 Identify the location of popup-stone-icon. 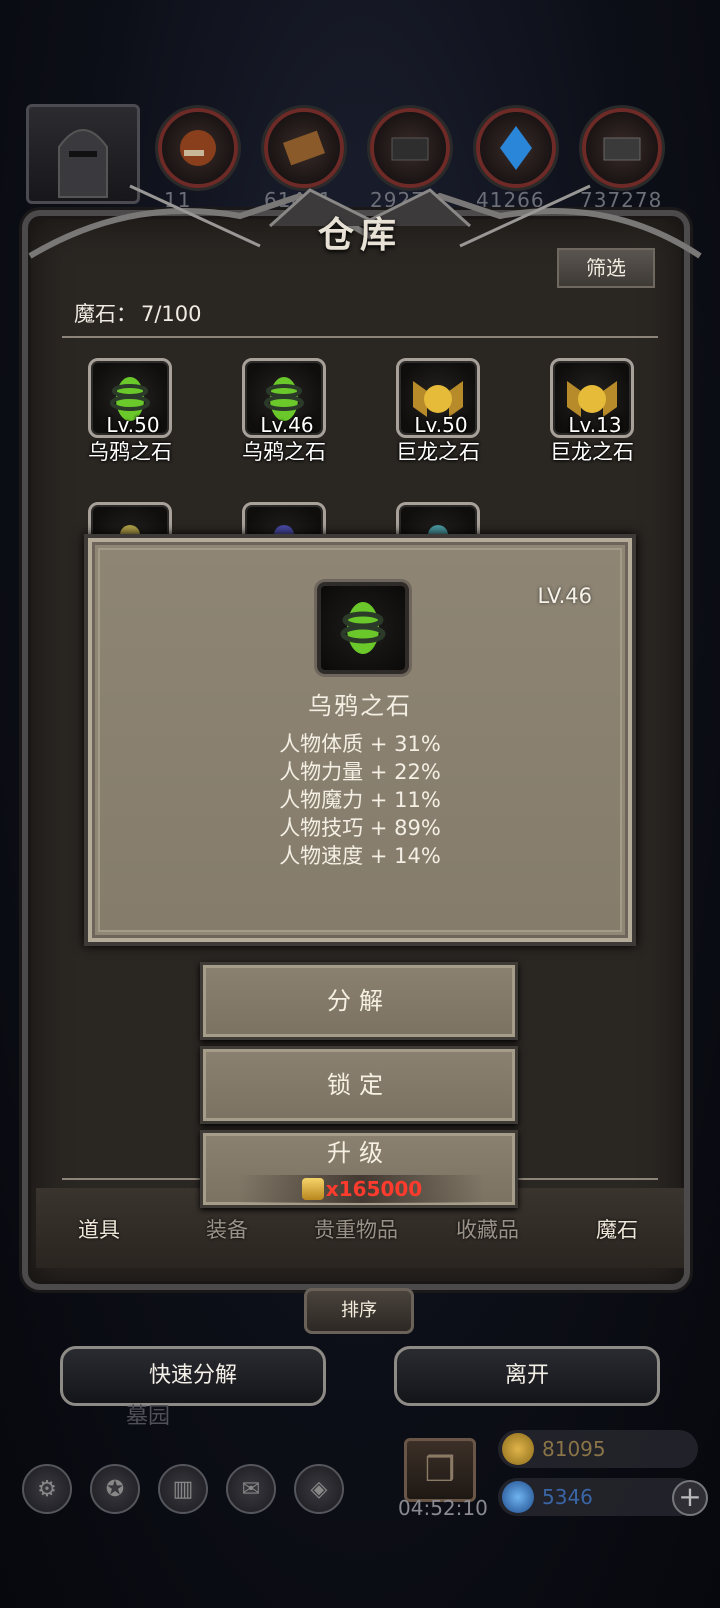
(363, 628).